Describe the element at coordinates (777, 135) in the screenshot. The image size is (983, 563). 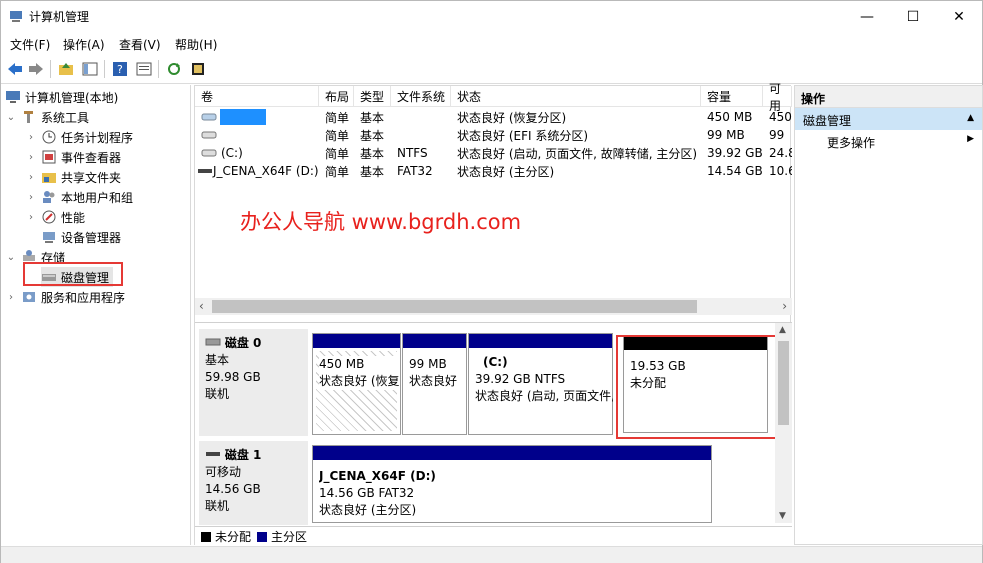
I see `table-cell: 99` at that location.